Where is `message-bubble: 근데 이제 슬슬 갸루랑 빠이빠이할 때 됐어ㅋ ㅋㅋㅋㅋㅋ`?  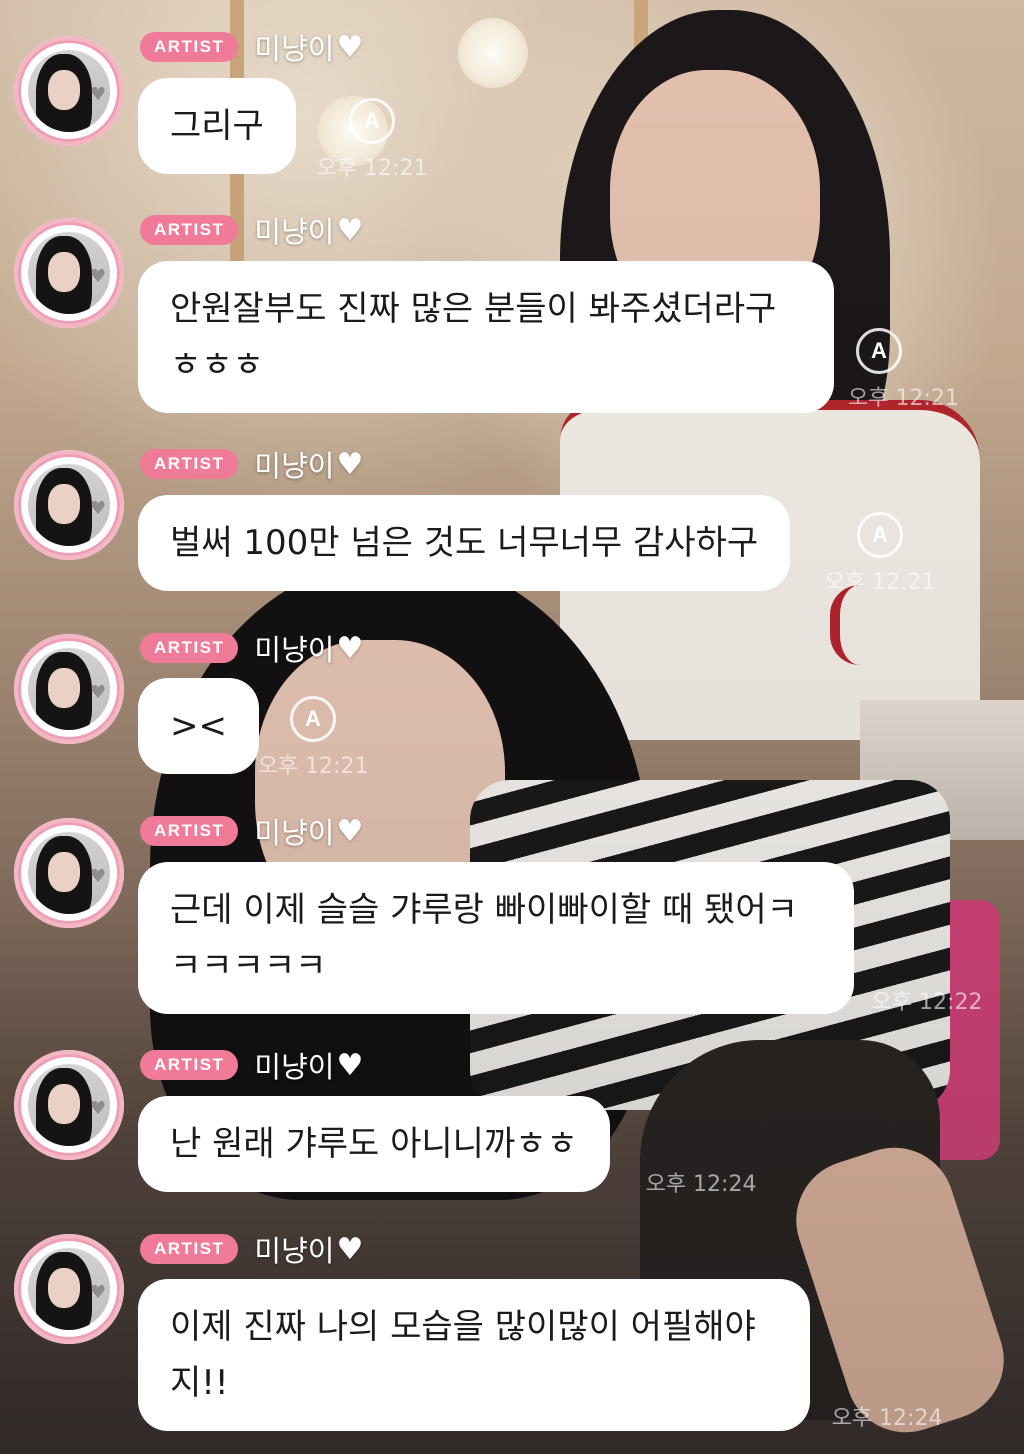
message-bubble: 근데 이제 슬슬 갸루랑 빠이빠이할 때 됐어ㅋ ㅋㅋㅋㅋㅋ is located at coordinates (496, 938).